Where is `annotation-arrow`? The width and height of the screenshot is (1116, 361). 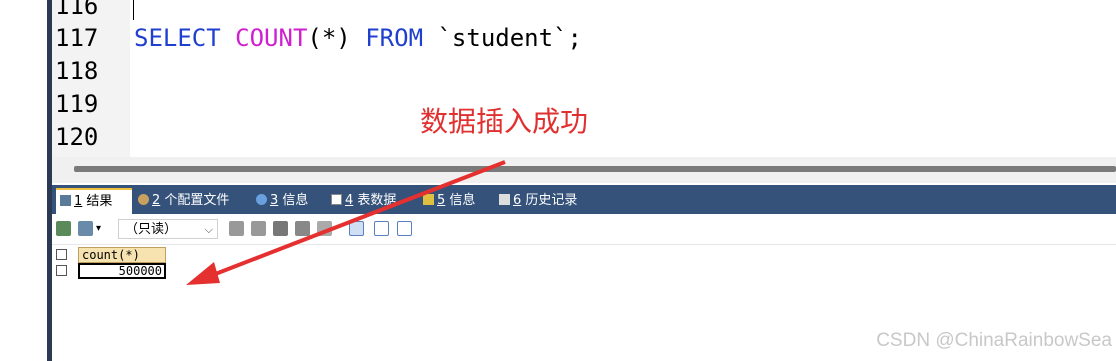 annotation-arrow is located at coordinates (346, 222).